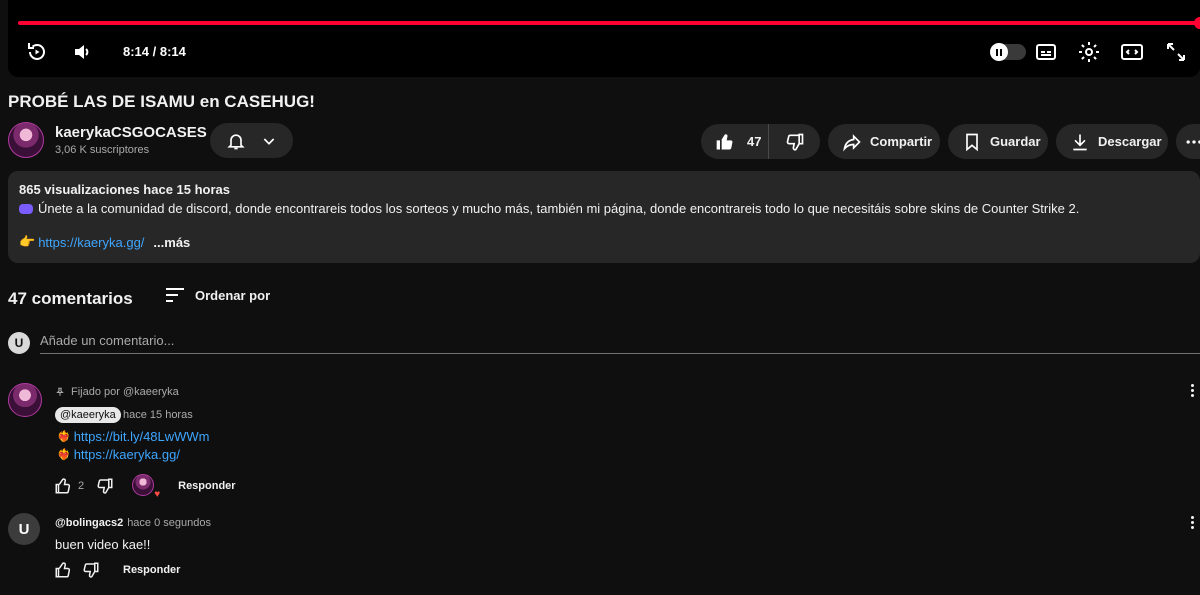 The image size is (1200, 595). I want to click on progress-scrubber, so click(1197, 23).